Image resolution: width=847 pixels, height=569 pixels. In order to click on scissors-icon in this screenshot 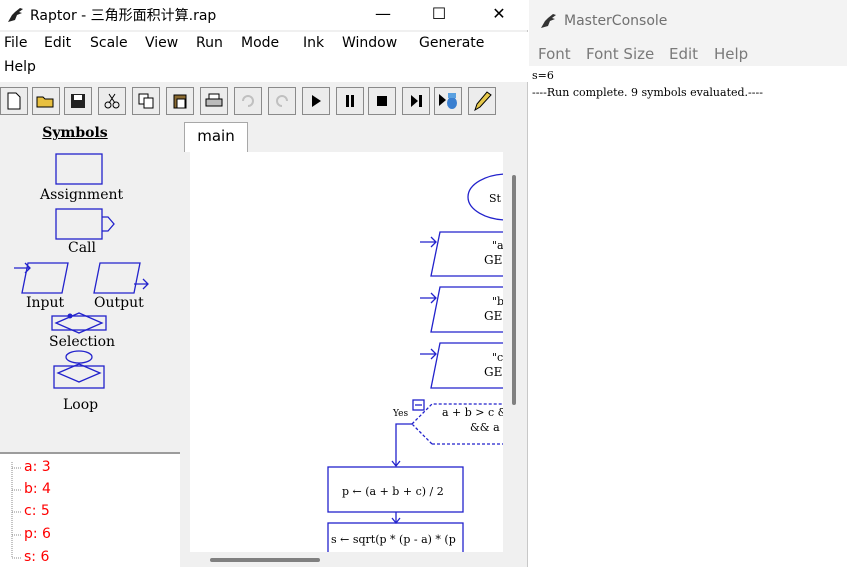, I will do `click(112, 101)`.